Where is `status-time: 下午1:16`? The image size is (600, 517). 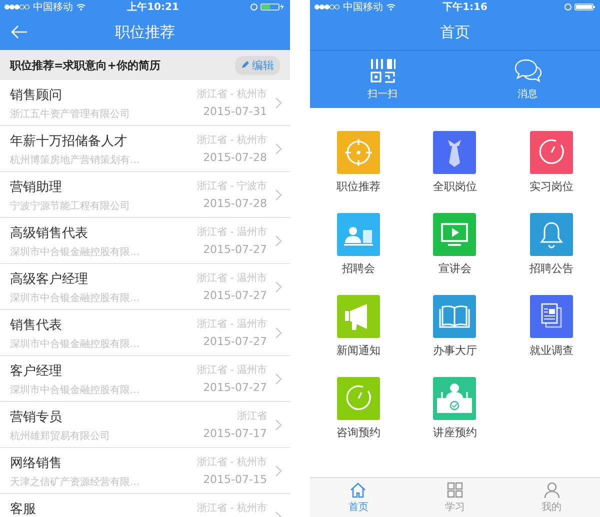
status-time: 下午1:16 is located at coordinates (465, 7).